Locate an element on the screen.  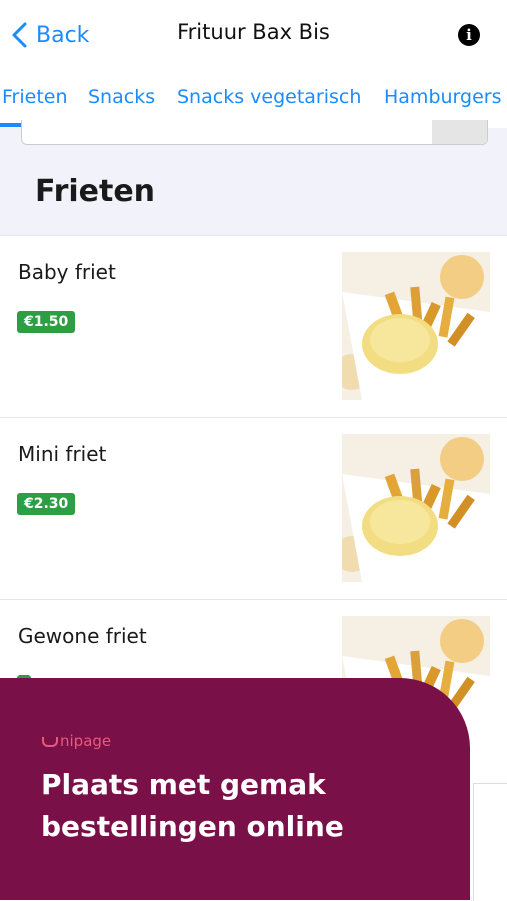
partial-card is located at coordinates (490, 842).